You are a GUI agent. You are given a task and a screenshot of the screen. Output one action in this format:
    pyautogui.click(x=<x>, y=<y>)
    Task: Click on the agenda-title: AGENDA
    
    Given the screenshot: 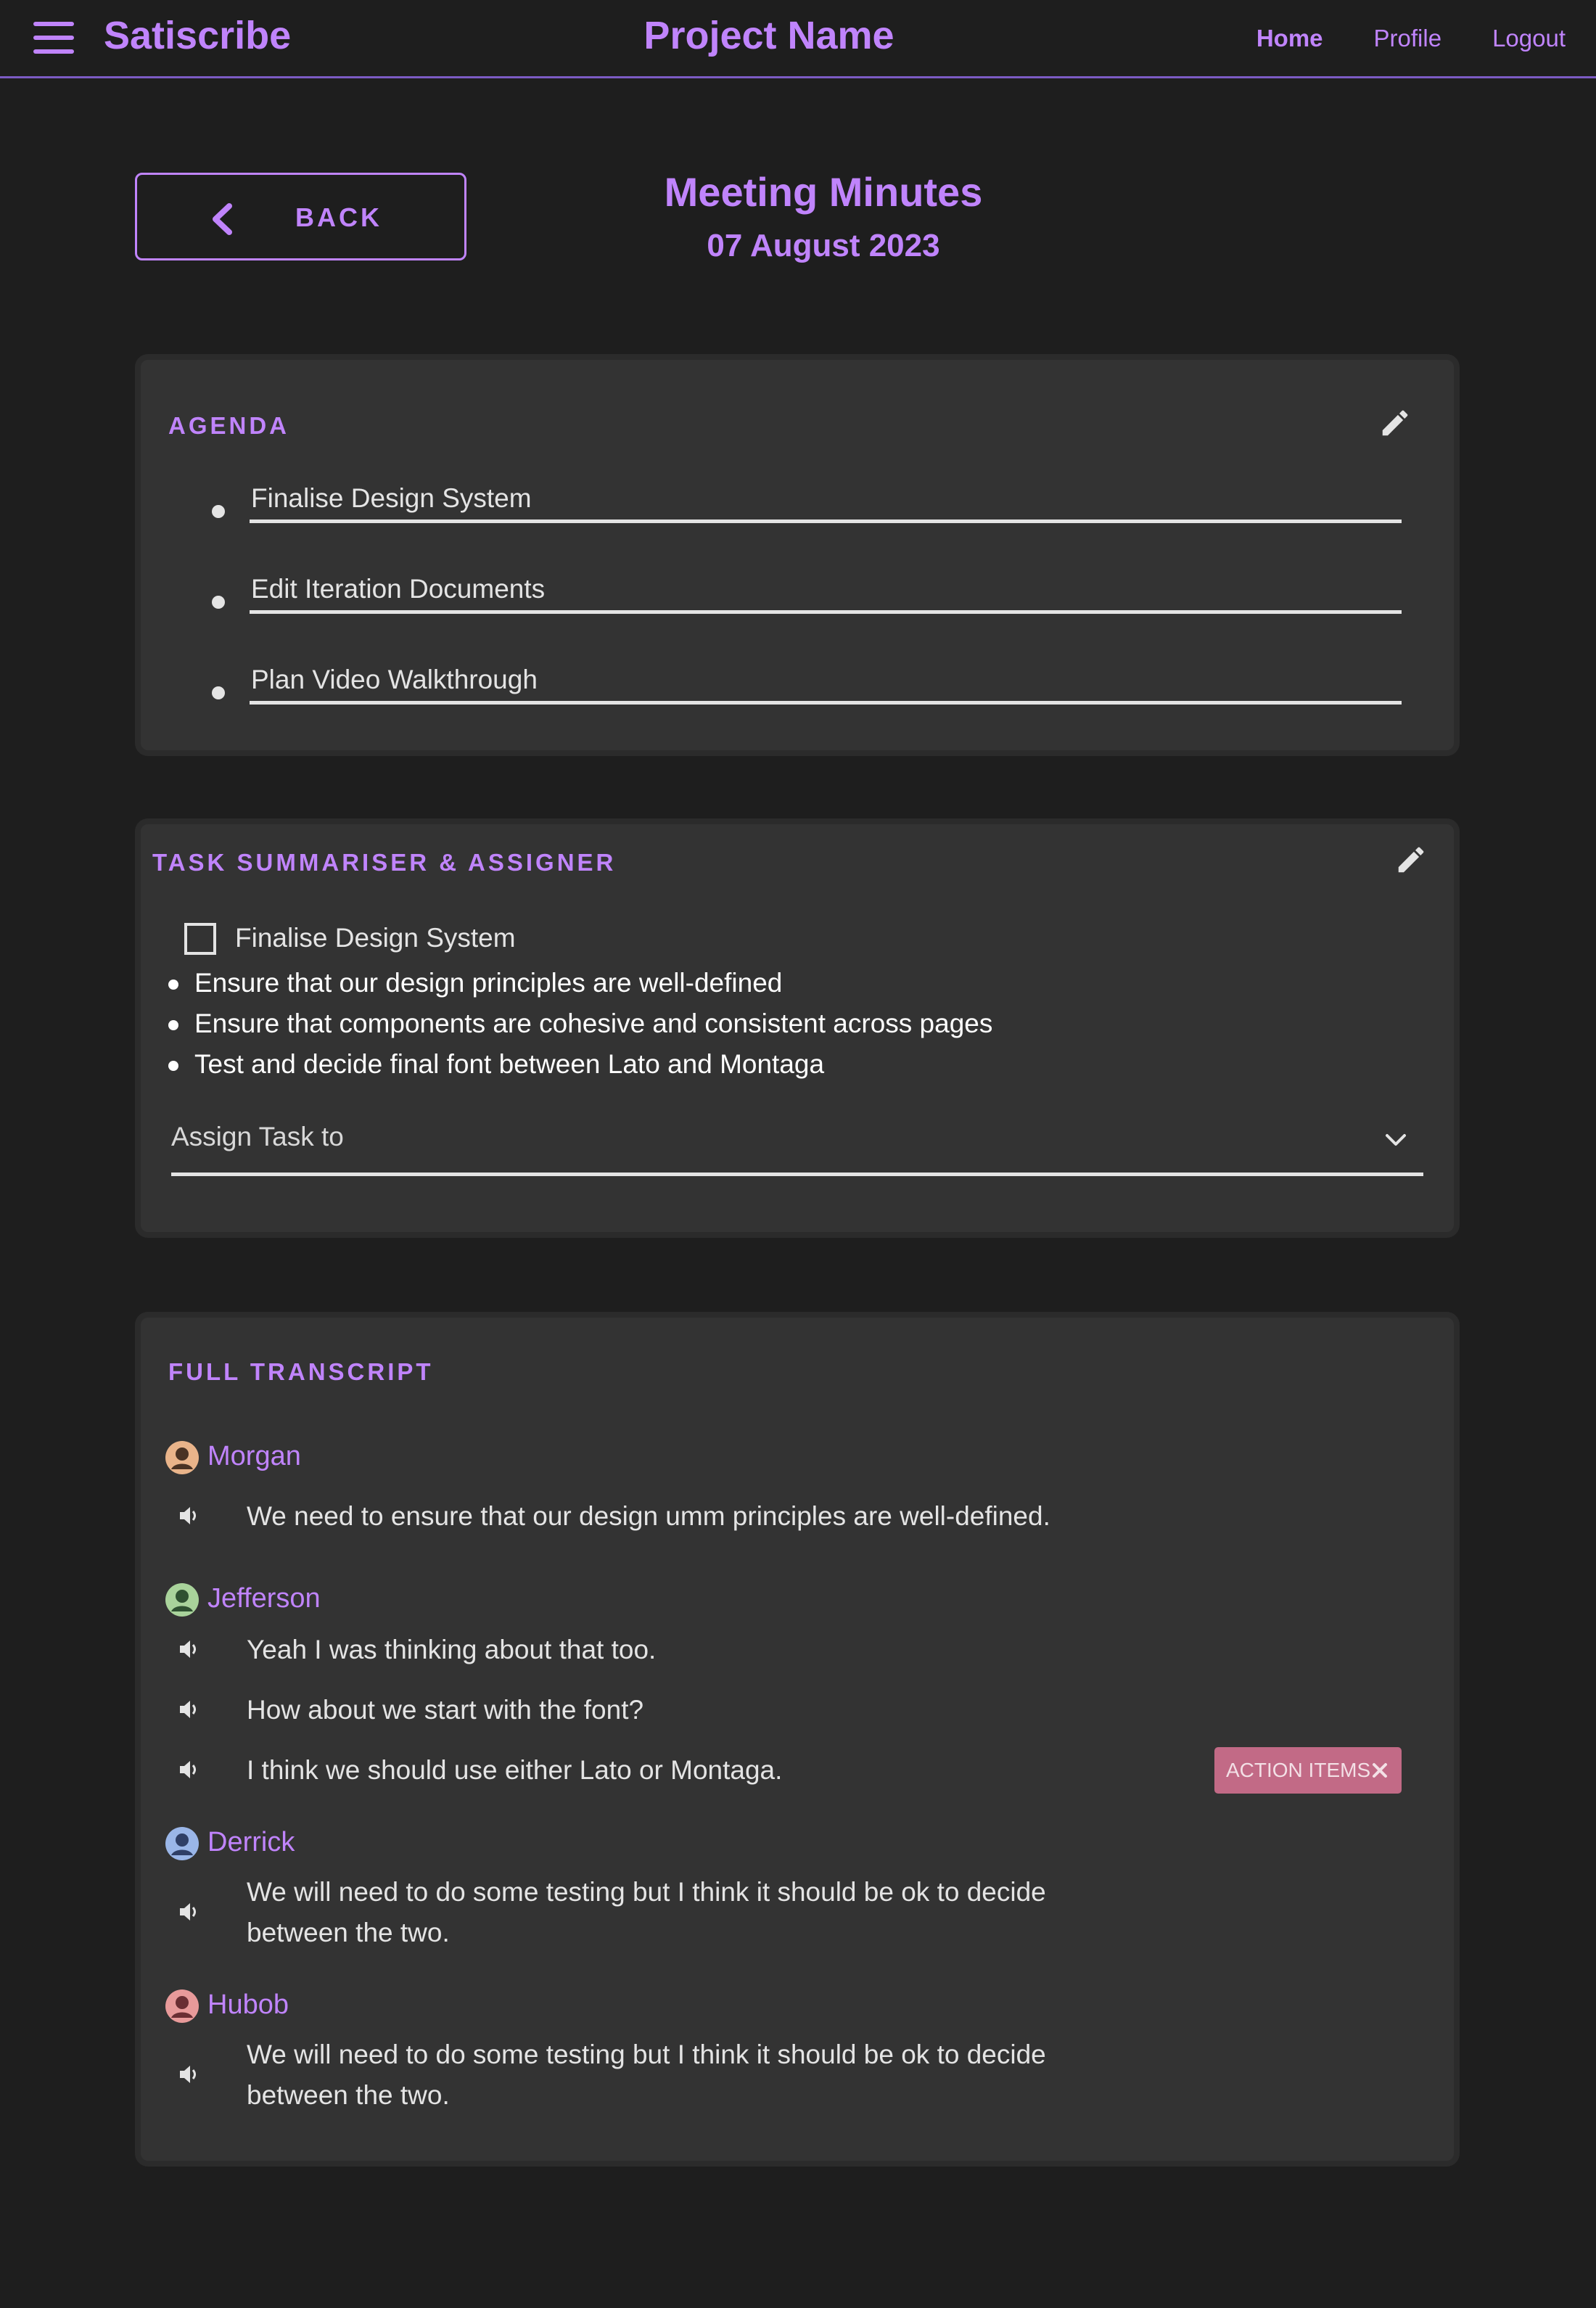 What is the action you would take?
    pyautogui.click(x=229, y=425)
    